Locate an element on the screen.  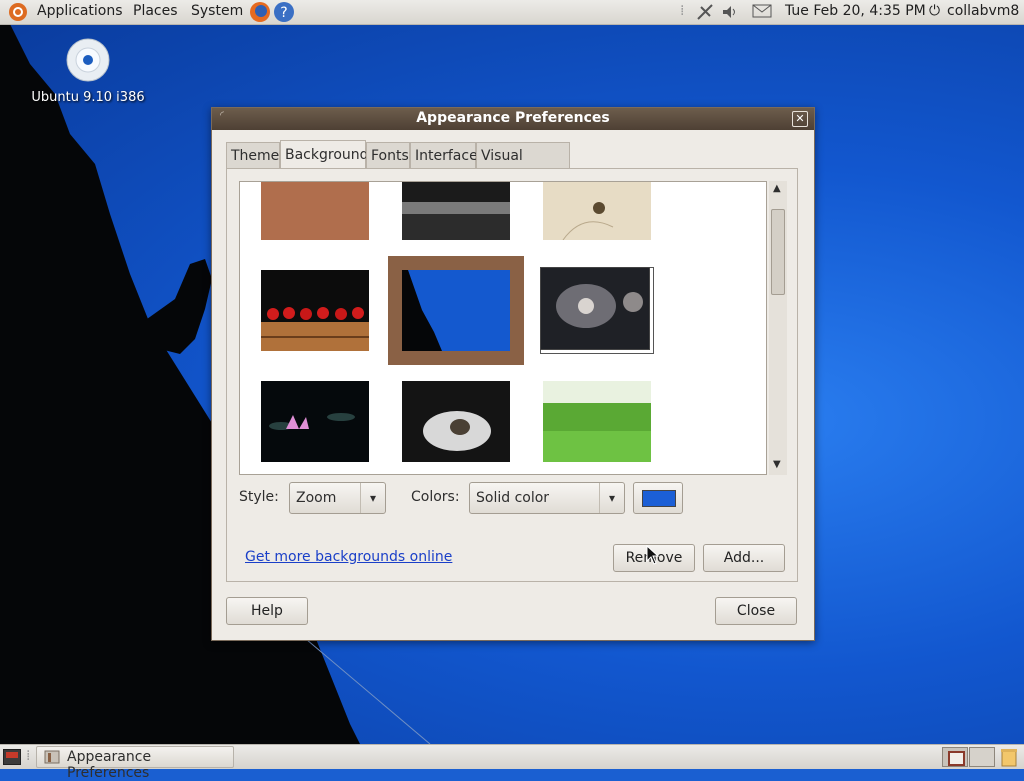
ubuntu-logo-icon is located at coordinates (18, 14).